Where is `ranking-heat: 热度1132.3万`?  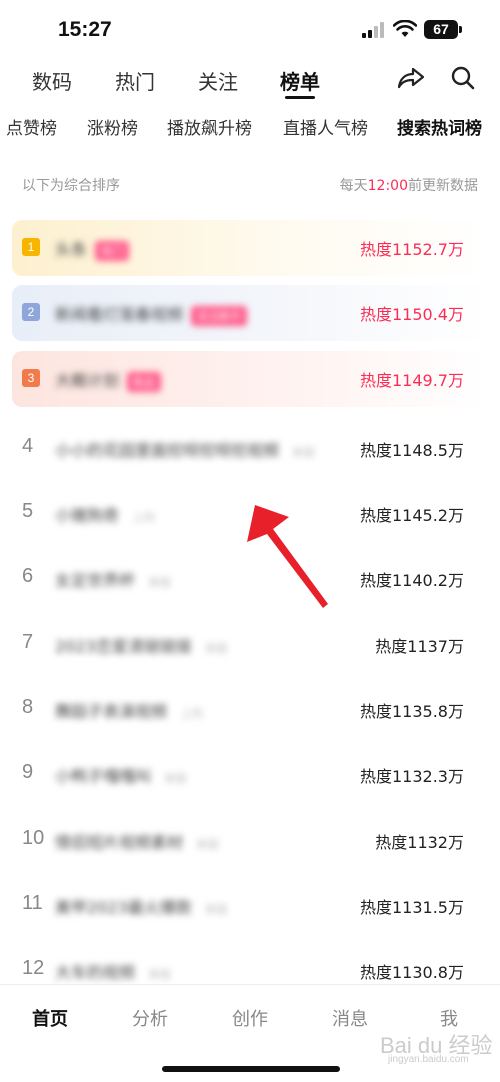
ranking-heat: 热度1132.3万 is located at coordinates (412, 776).